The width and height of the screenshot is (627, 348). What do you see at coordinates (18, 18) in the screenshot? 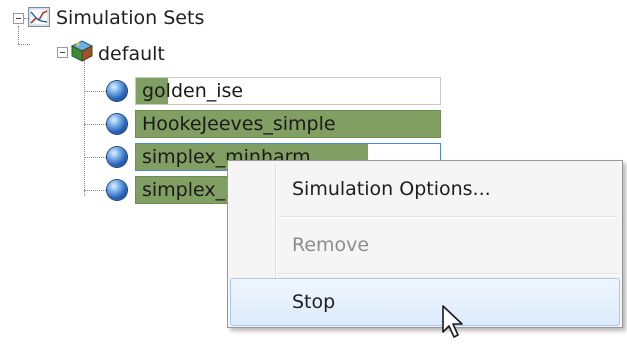
I see `collapse-root-button` at bounding box center [18, 18].